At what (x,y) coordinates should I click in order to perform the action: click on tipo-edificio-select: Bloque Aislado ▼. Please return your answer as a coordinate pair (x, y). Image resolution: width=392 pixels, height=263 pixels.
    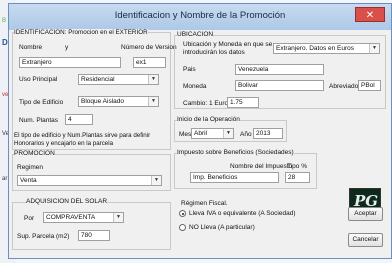
    Looking at the image, I should click on (118, 101).